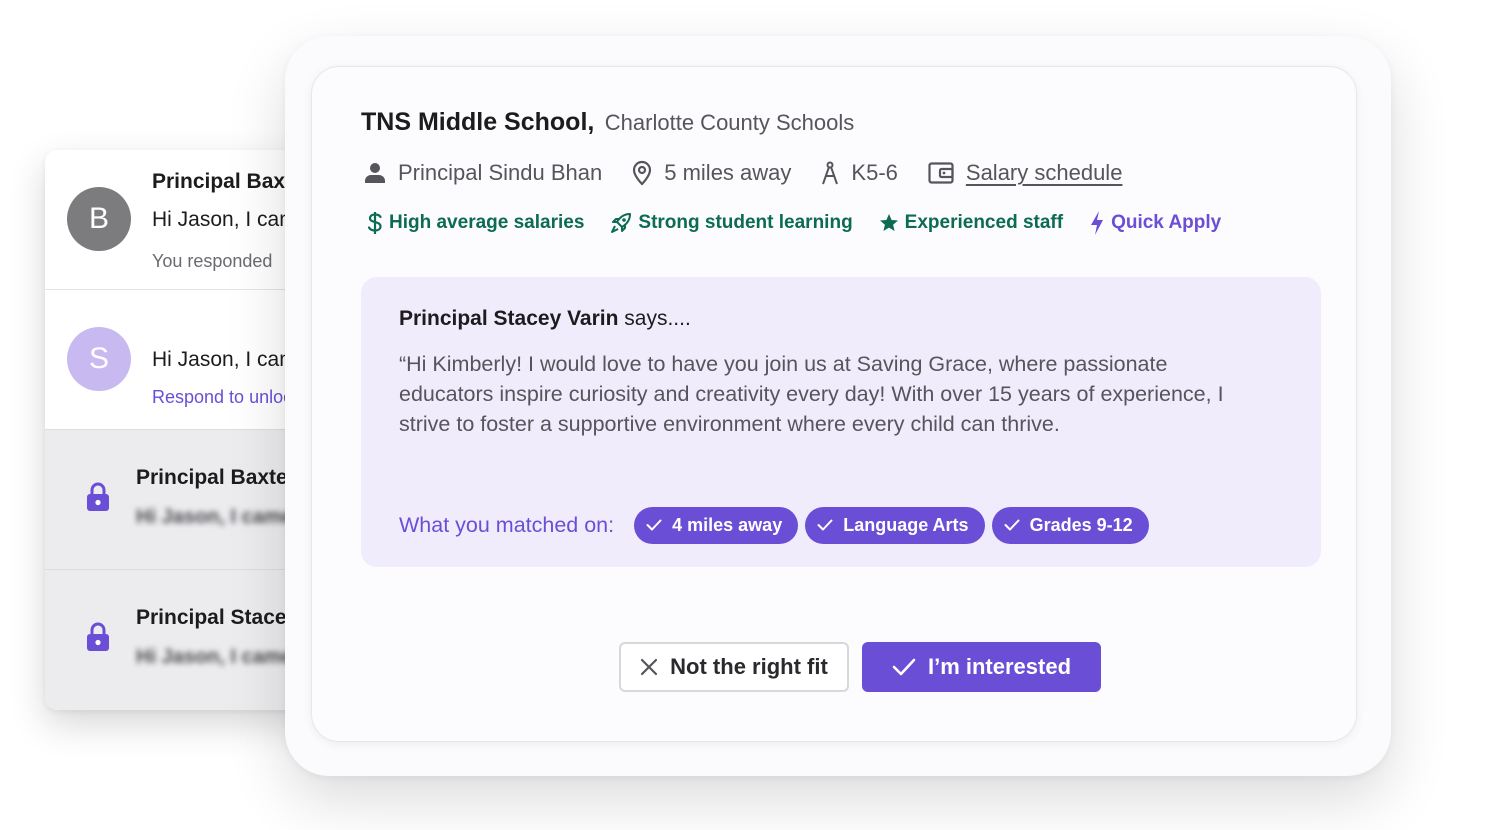 This screenshot has height=830, width=1502. Describe the element at coordinates (1097, 223) in the screenshot. I see `lightning-icon` at that location.